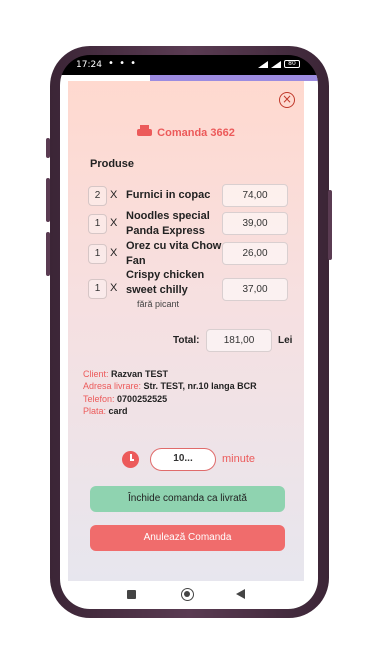  I want to click on item-name-line1: Crispy chicken, so click(165, 275).